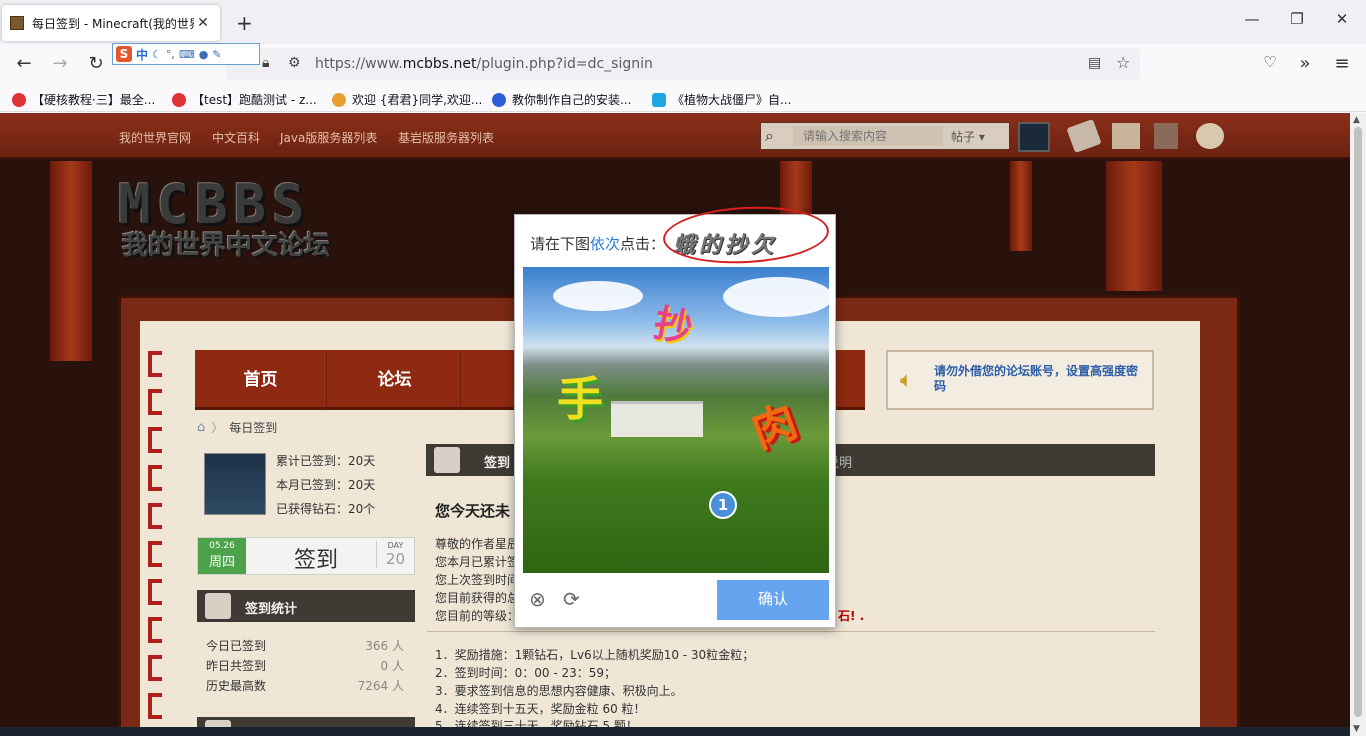 The height and width of the screenshot is (736, 1366). What do you see at coordinates (1210, 136) in the screenshot?
I see `palette-icon` at bounding box center [1210, 136].